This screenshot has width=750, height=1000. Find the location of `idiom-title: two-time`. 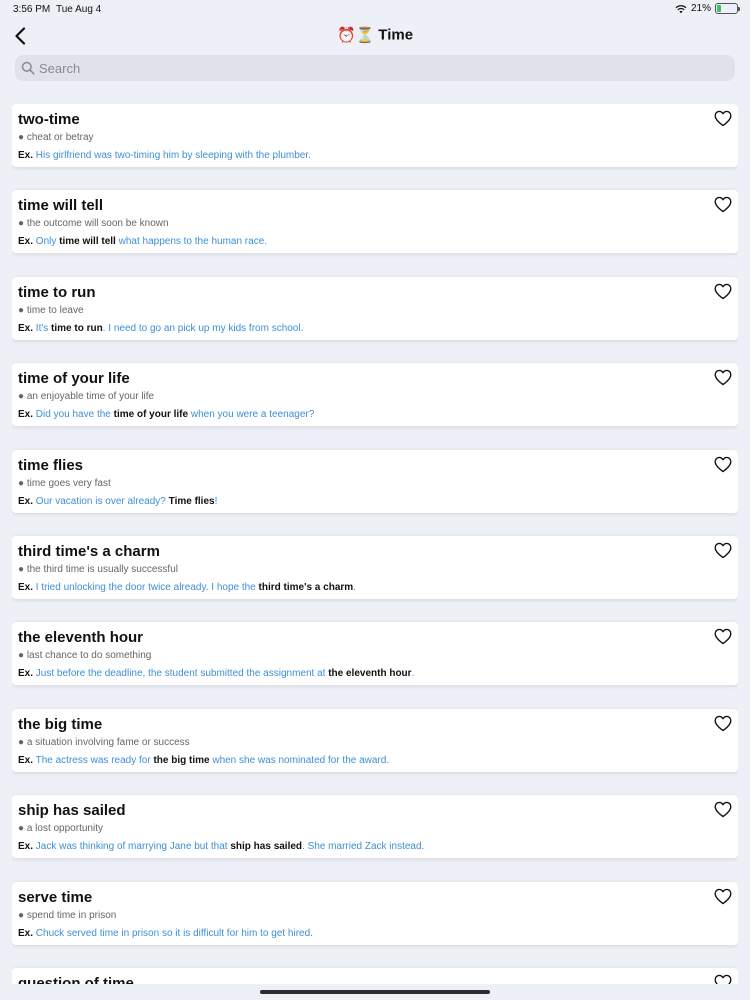

idiom-title: two-time is located at coordinates (49, 119).